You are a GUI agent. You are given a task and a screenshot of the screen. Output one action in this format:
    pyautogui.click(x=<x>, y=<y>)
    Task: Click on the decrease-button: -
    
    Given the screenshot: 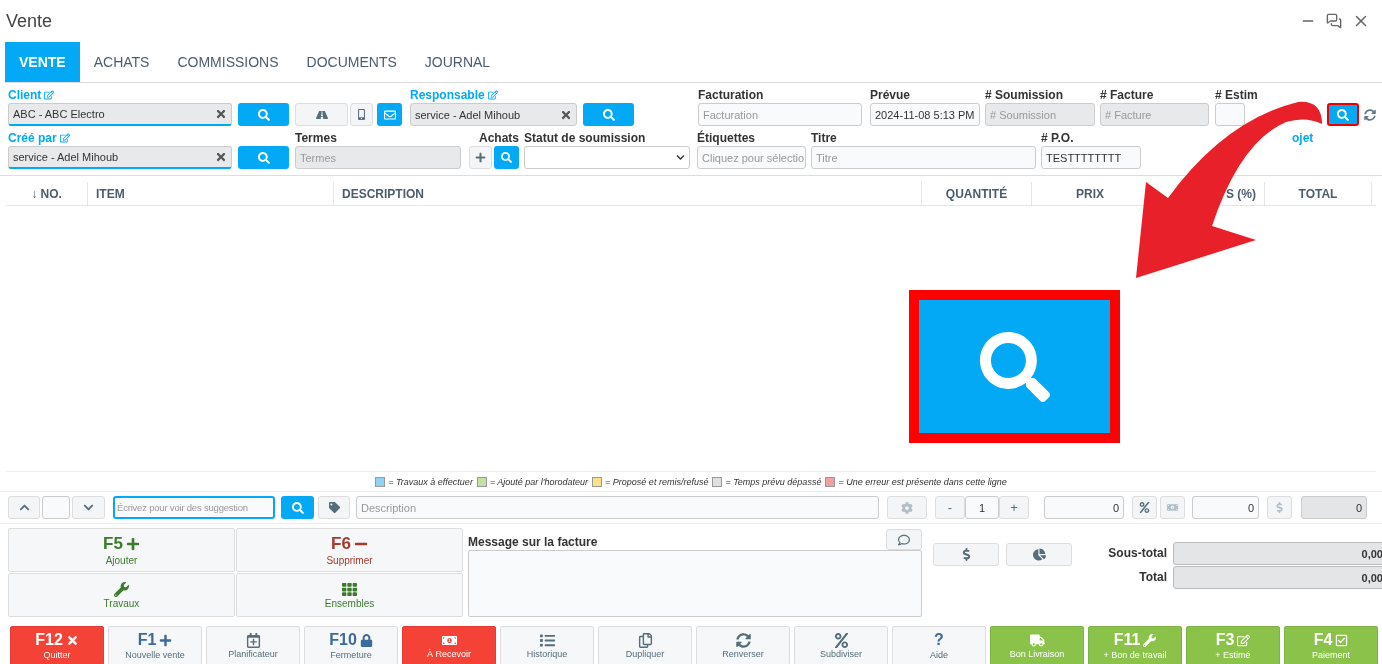 What is the action you would take?
    pyautogui.click(x=950, y=507)
    